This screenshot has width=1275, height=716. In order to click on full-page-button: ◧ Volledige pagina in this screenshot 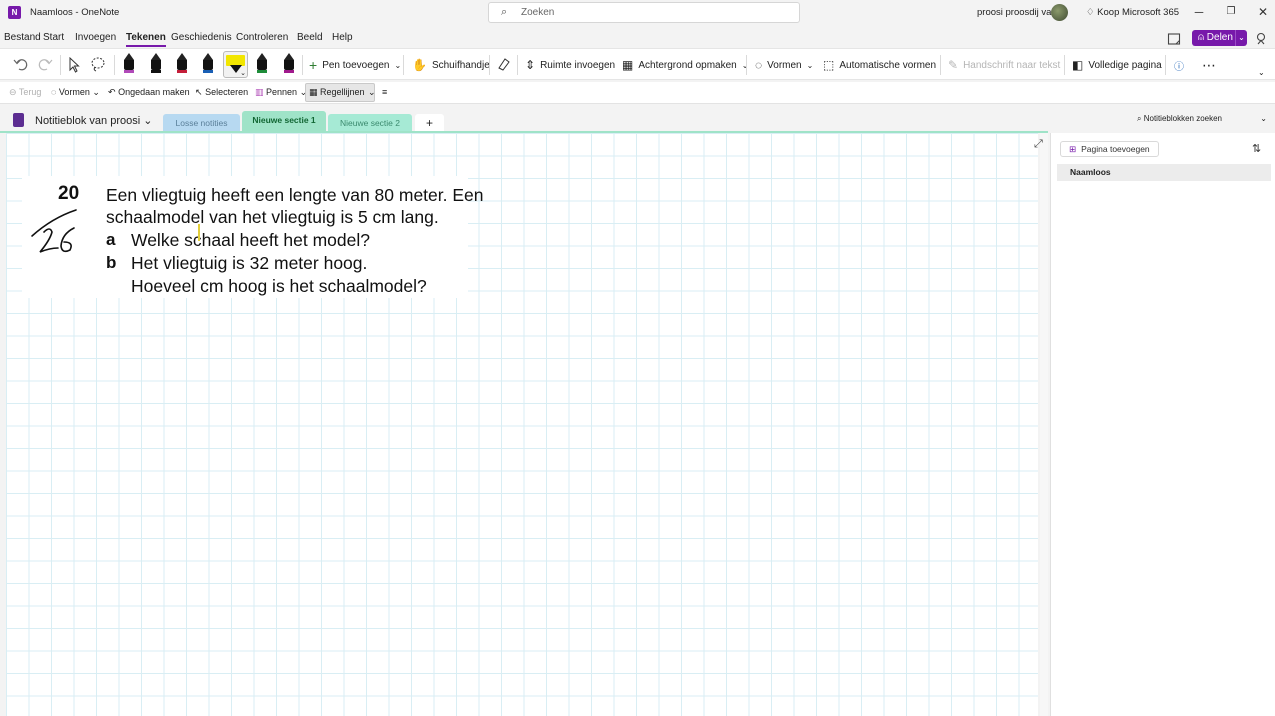, I will do `click(1117, 65)`.